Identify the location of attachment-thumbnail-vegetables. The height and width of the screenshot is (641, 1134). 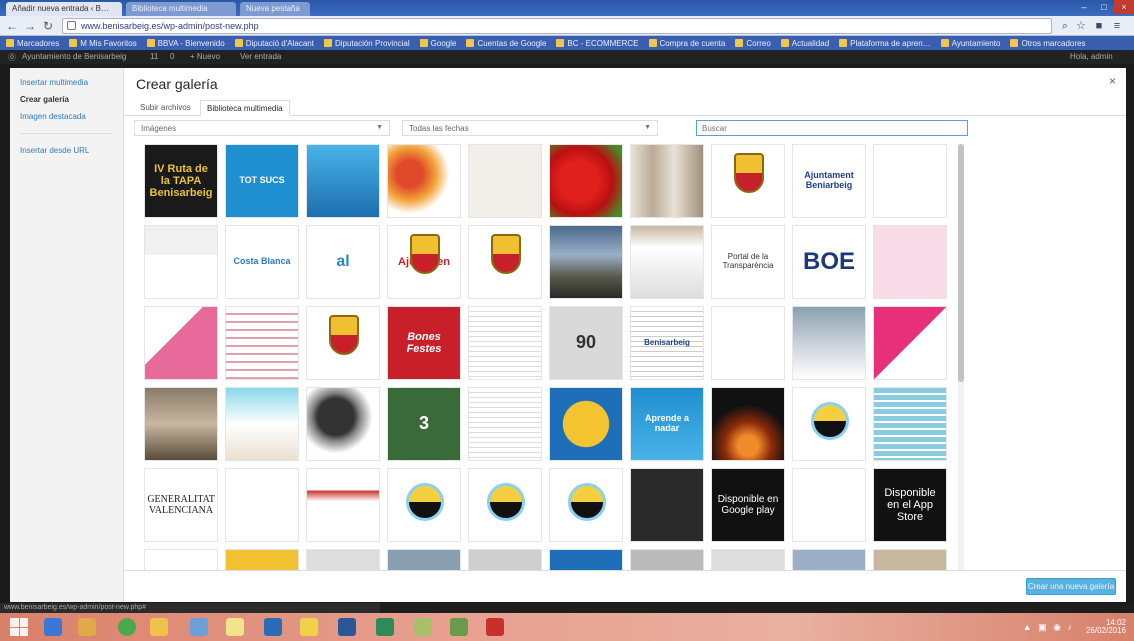
(424, 181).